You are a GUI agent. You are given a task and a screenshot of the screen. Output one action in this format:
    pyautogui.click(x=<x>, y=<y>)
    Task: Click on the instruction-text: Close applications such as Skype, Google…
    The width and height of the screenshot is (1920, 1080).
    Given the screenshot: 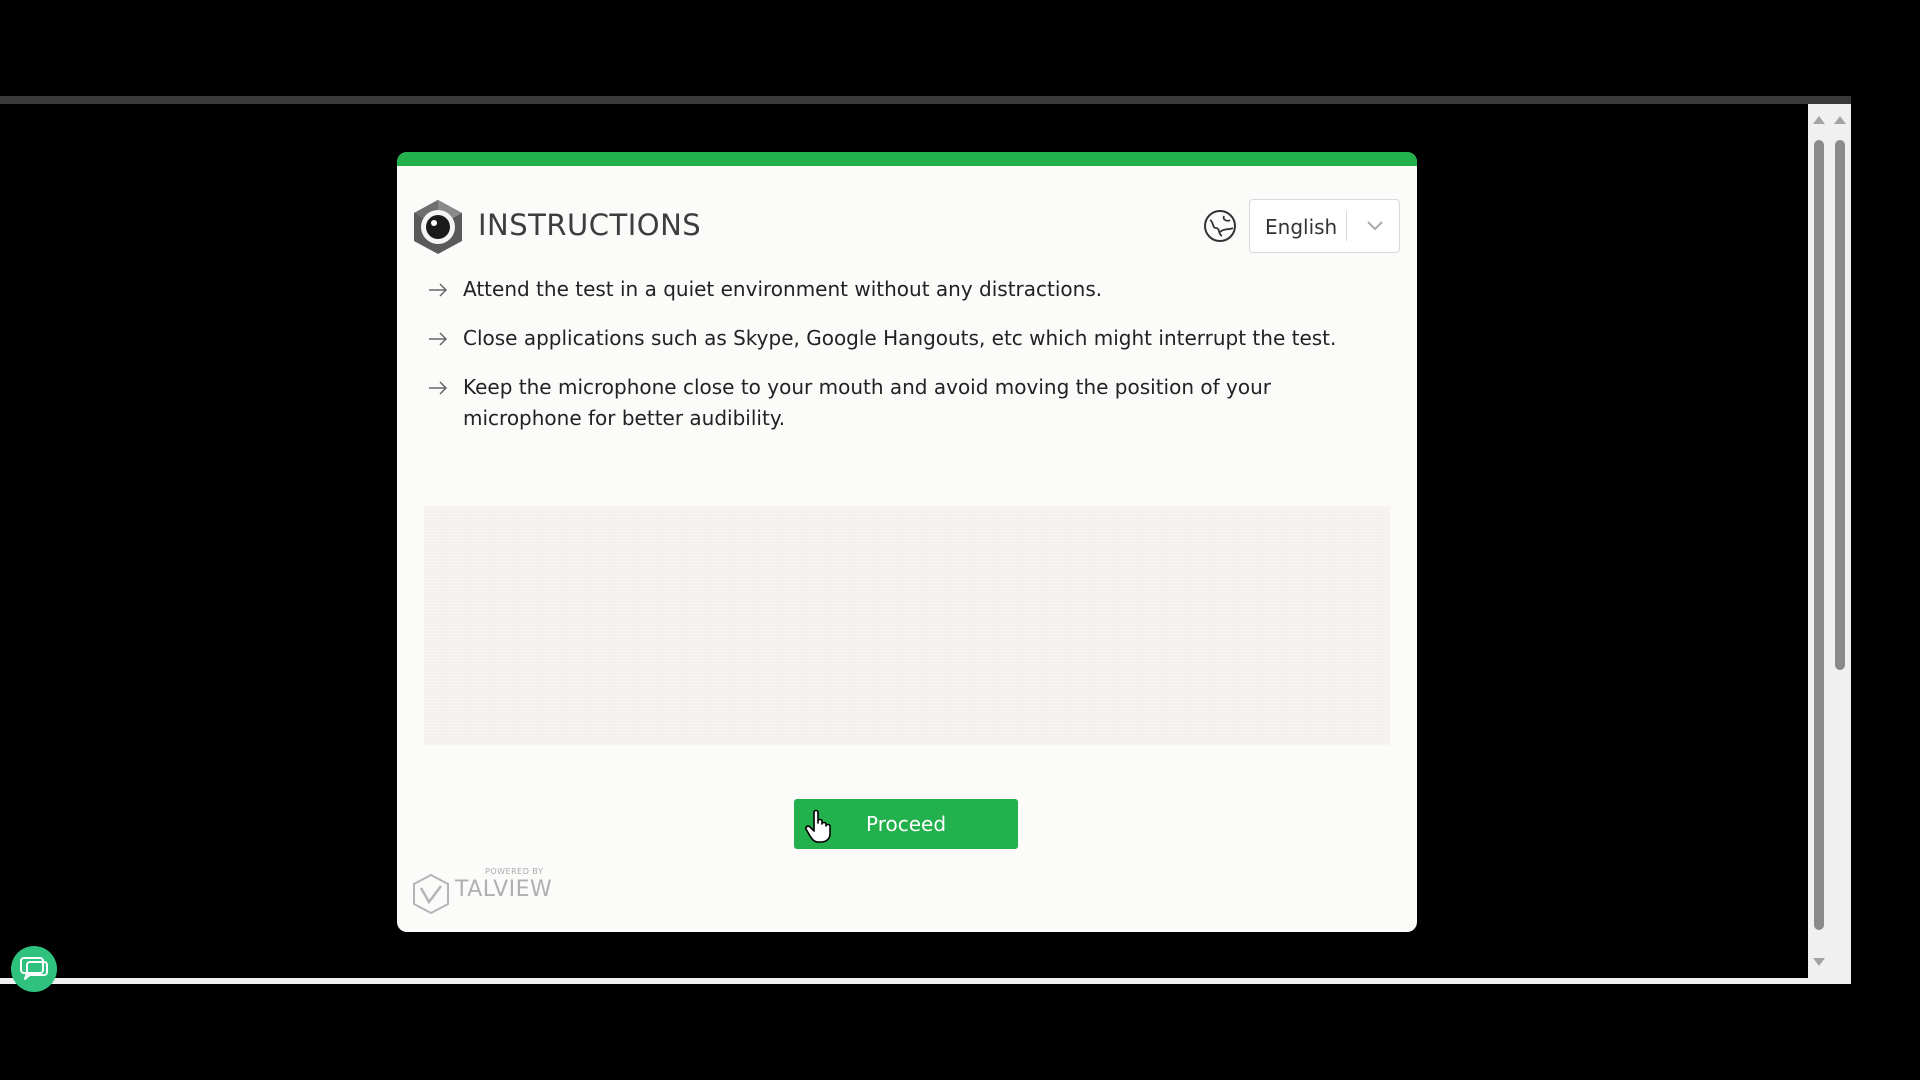 What is the action you would take?
    pyautogui.click(x=900, y=338)
    